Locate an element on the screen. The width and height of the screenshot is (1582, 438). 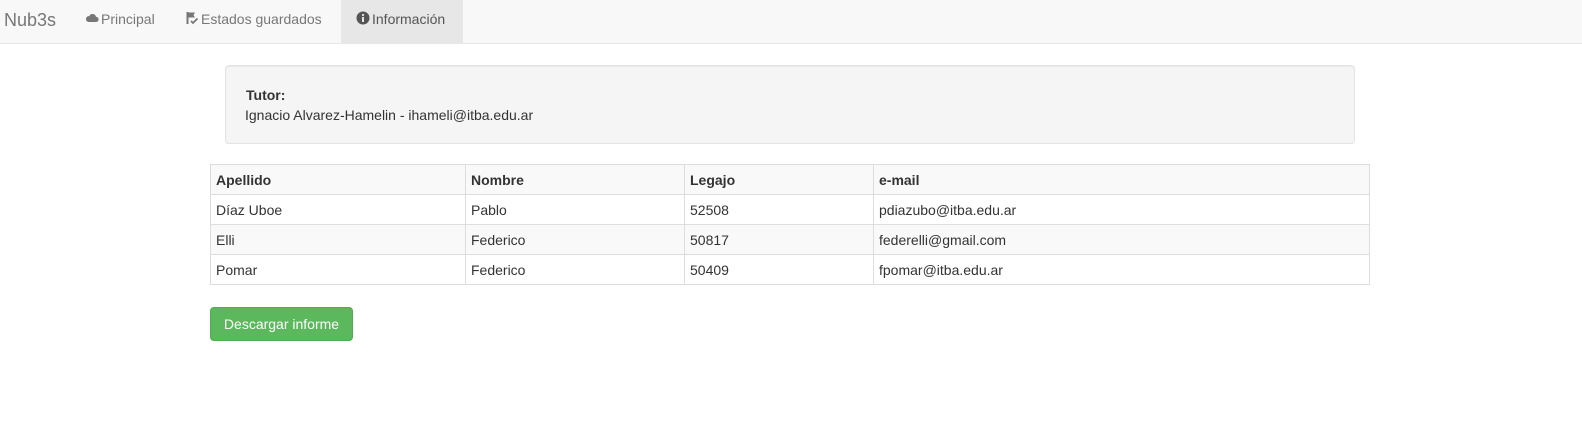
tab-estados-guardados: Estados guardados is located at coordinates (263, 21).